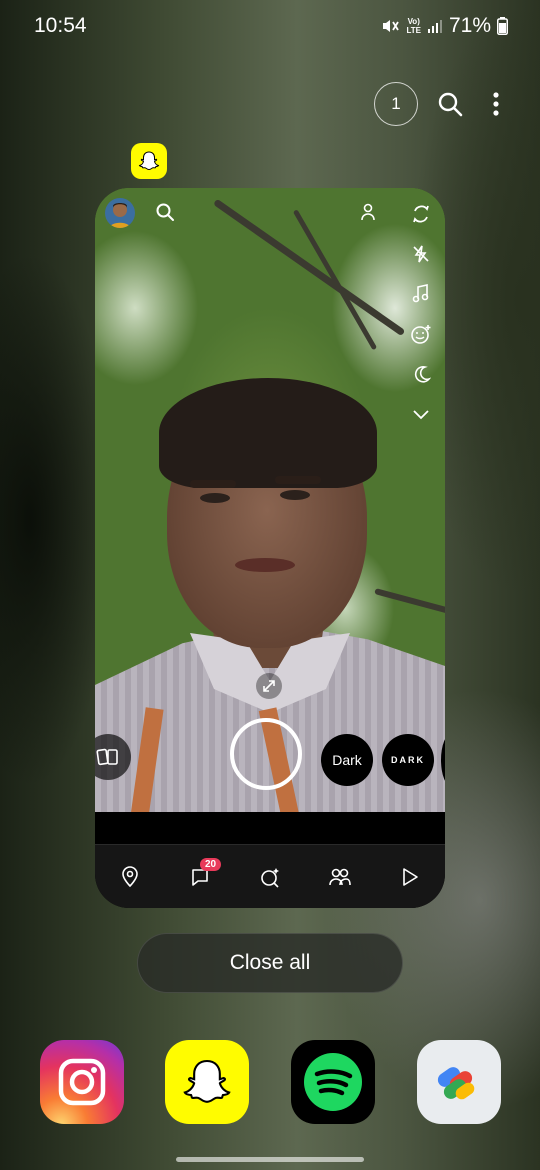 This screenshot has height=1170, width=540. I want to click on mouth, so click(265, 565).